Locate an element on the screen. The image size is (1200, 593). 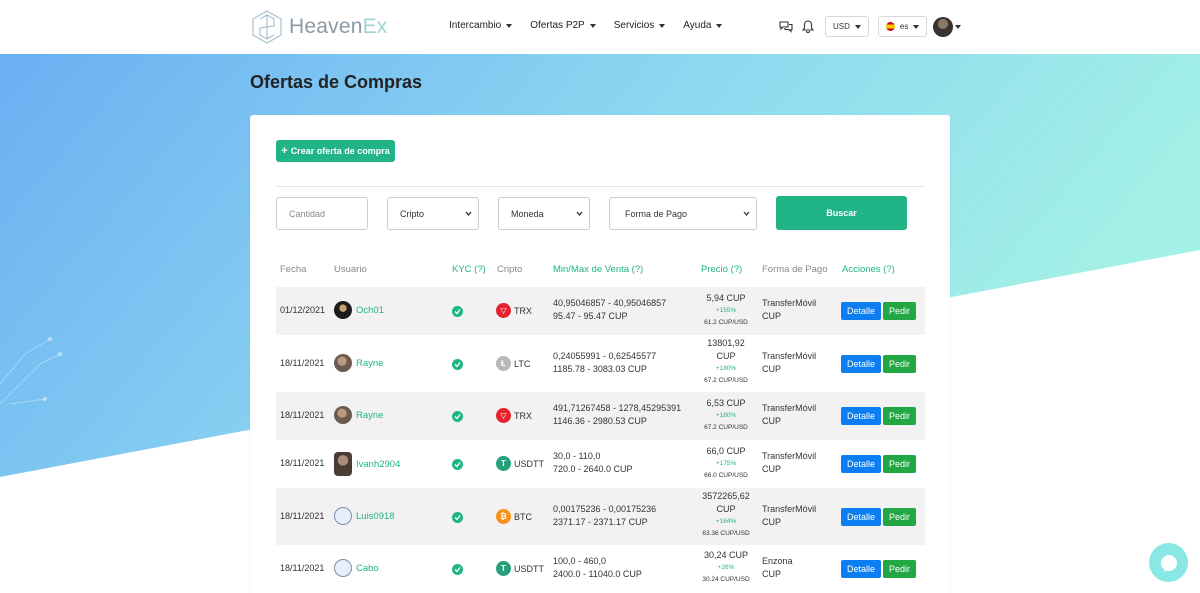
payment-method-select: Forma de Pago is located at coordinates (683, 213).